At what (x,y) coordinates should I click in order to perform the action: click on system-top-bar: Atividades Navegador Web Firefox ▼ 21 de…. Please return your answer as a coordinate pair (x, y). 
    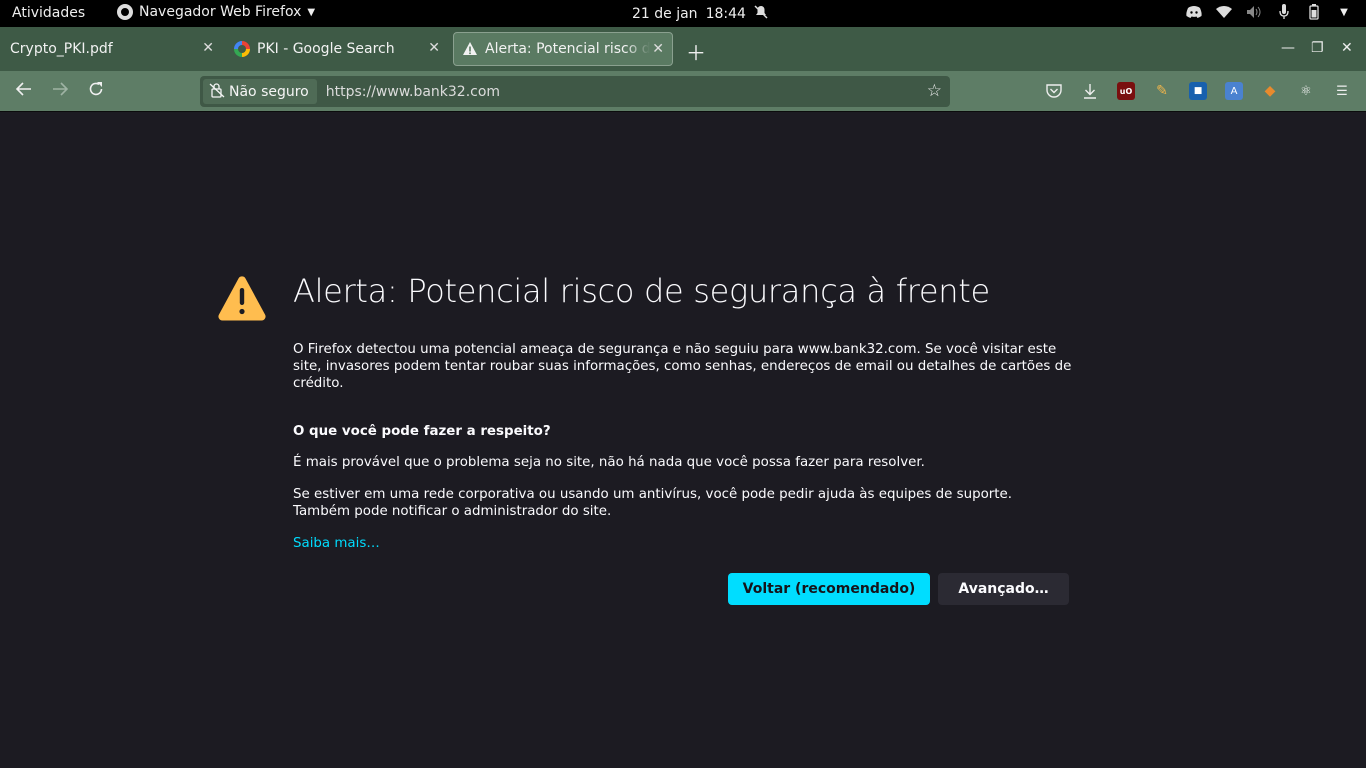
    Looking at the image, I should click on (683, 13).